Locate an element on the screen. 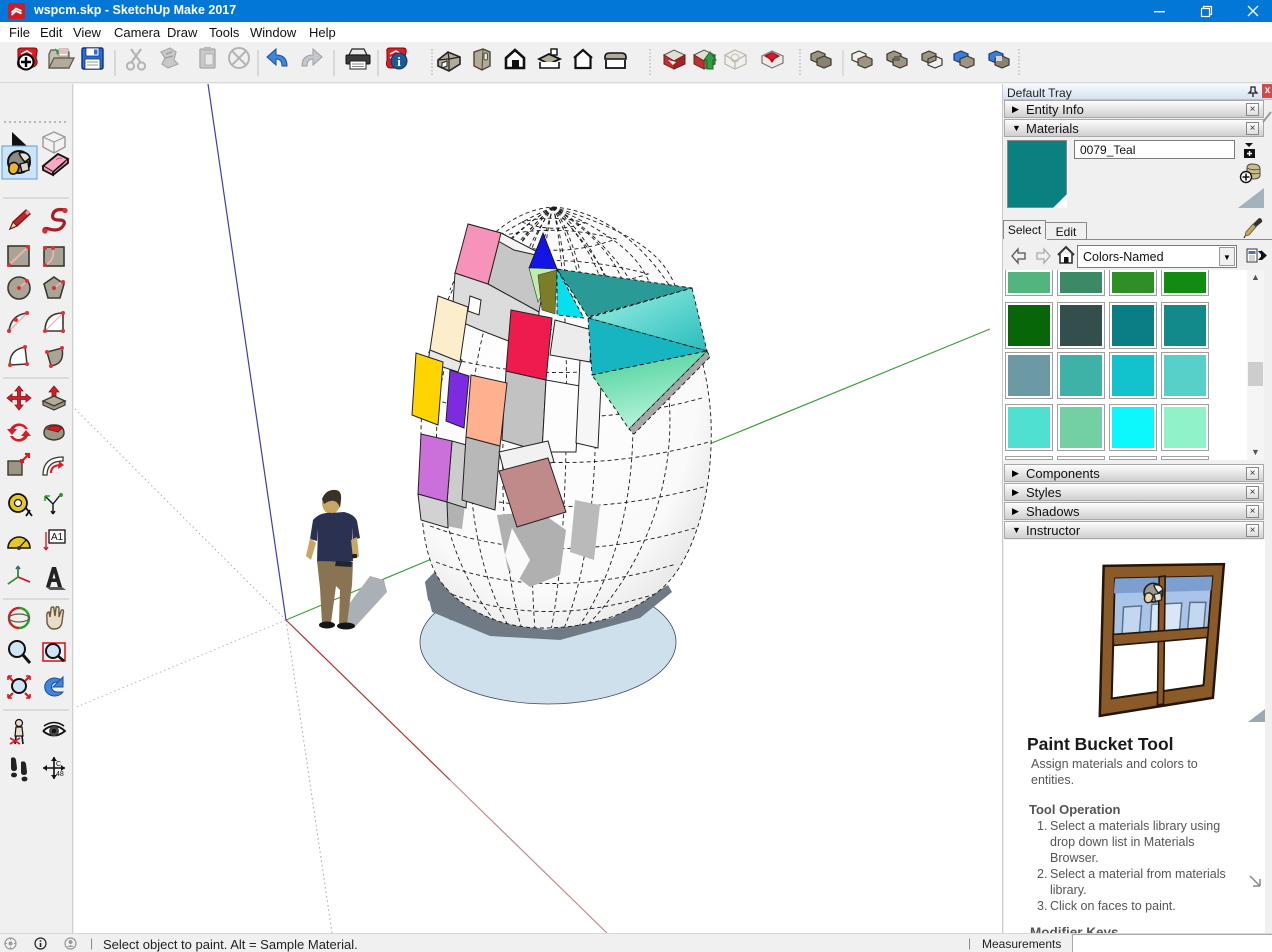 This screenshot has width=1272, height=952. svg-text: 48 is located at coordinates (60, 774).